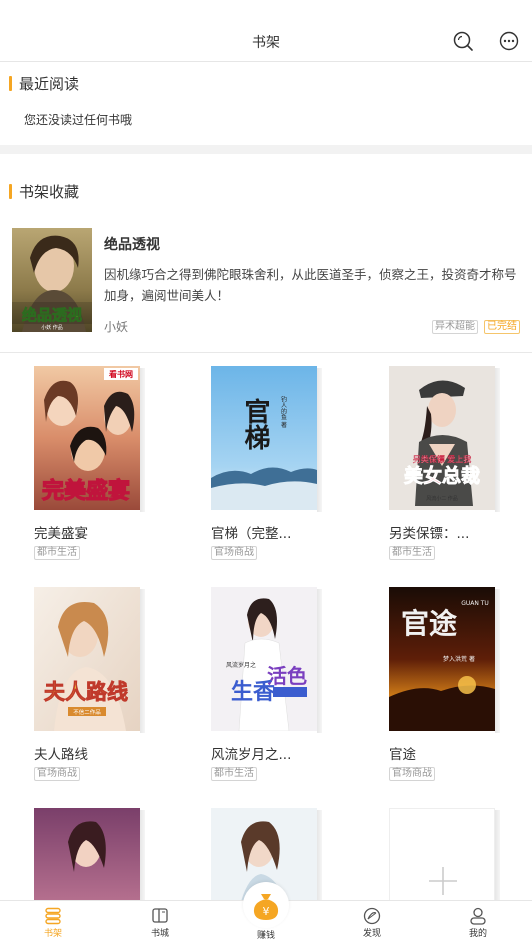 The width and height of the screenshot is (532, 944). What do you see at coordinates (502, 327) in the screenshot?
I see `status-tag: 已完结` at bounding box center [502, 327].